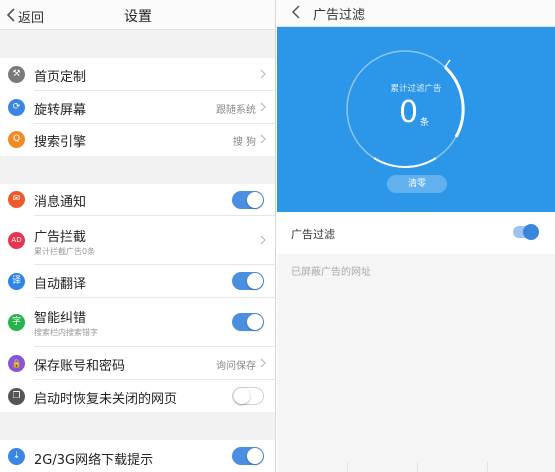  What do you see at coordinates (137, 281) in the screenshot?
I see `setting-row-translate: 译 自动翻译` at bounding box center [137, 281].